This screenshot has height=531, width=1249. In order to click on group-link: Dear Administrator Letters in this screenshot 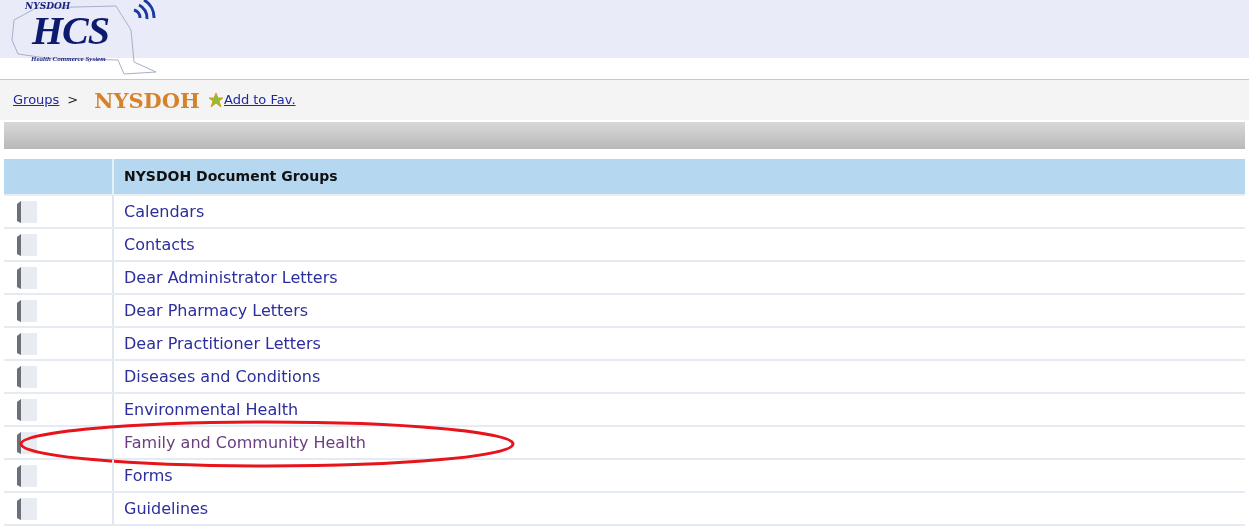, I will do `click(231, 277)`.